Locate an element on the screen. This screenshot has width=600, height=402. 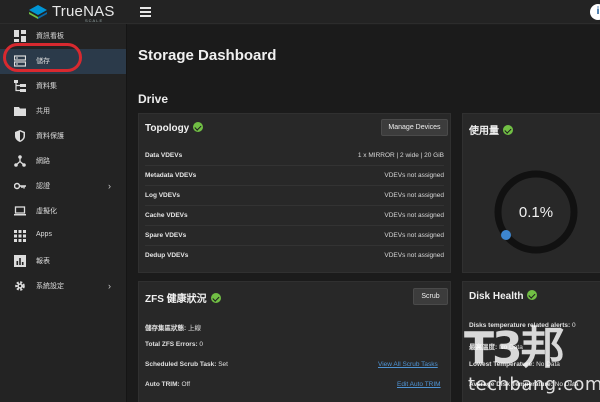
usage-percent: 0.1% is located at coordinates (536, 212).